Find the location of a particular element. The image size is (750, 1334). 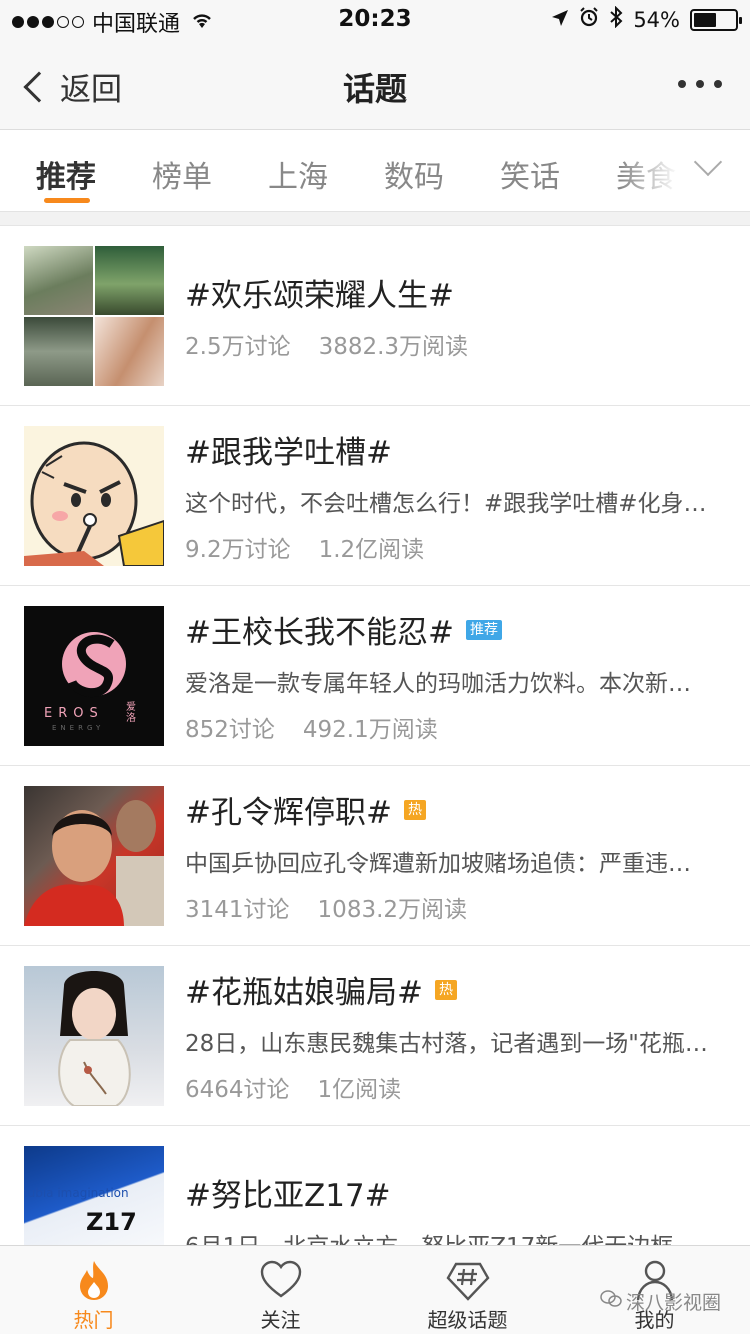

topic-stats: 6464讨论 1亿阅读 is located at coordinates (455, 1087).